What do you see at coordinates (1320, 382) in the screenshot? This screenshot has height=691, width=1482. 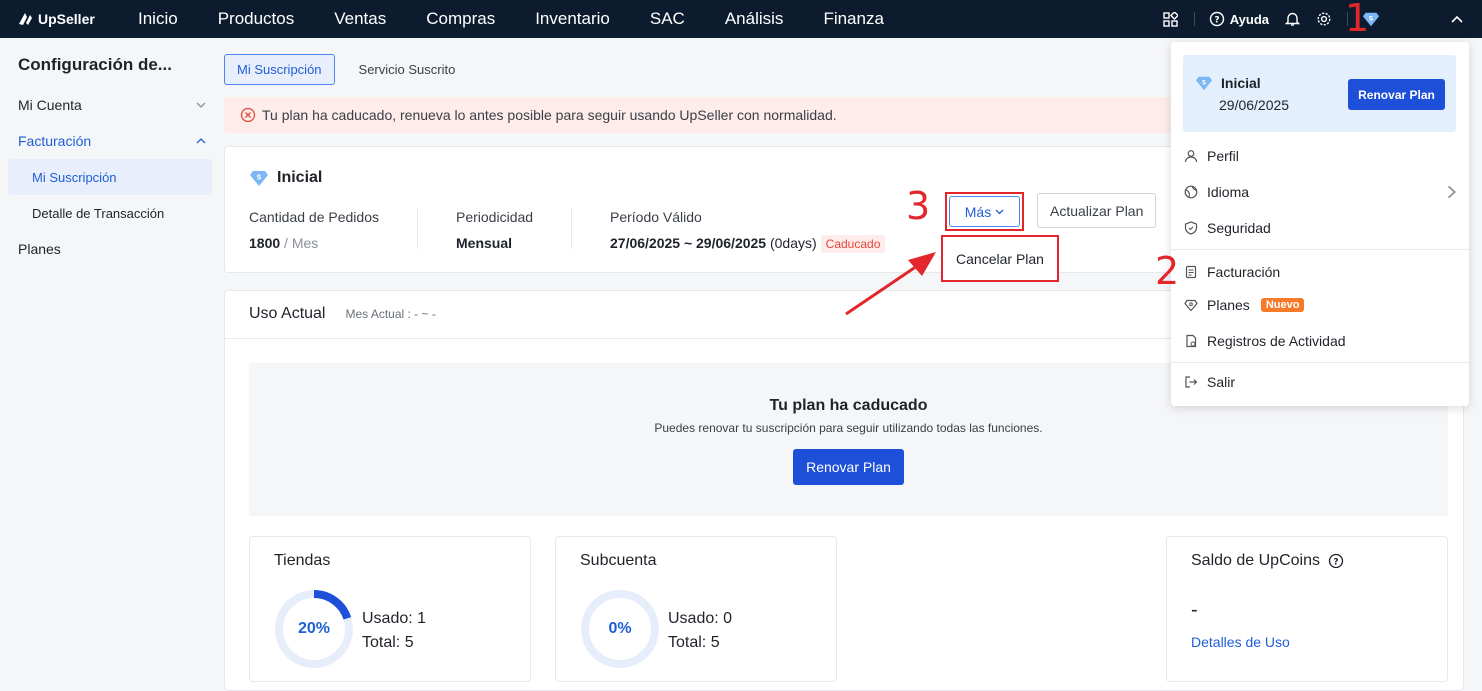 I see `menu-item-salir: Salir` at bounding box center [1320, 382].